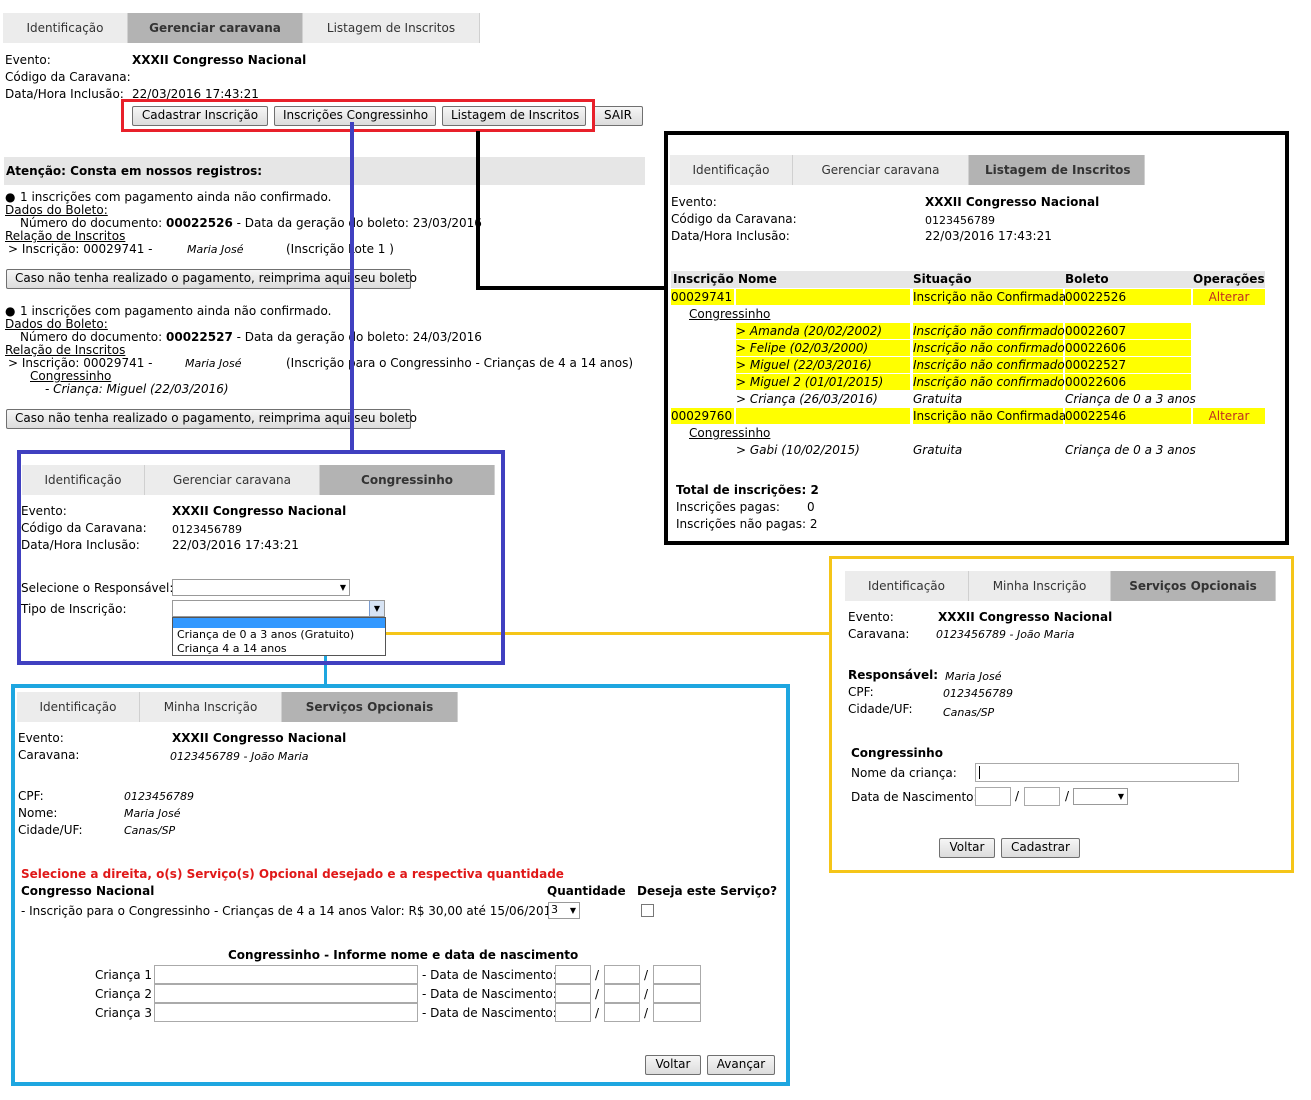  What do you see at coordinates (65, 350) in the screenshot?
I see `relacao-link-2: Relação de Inscritos` at bounding box center [65, 350].